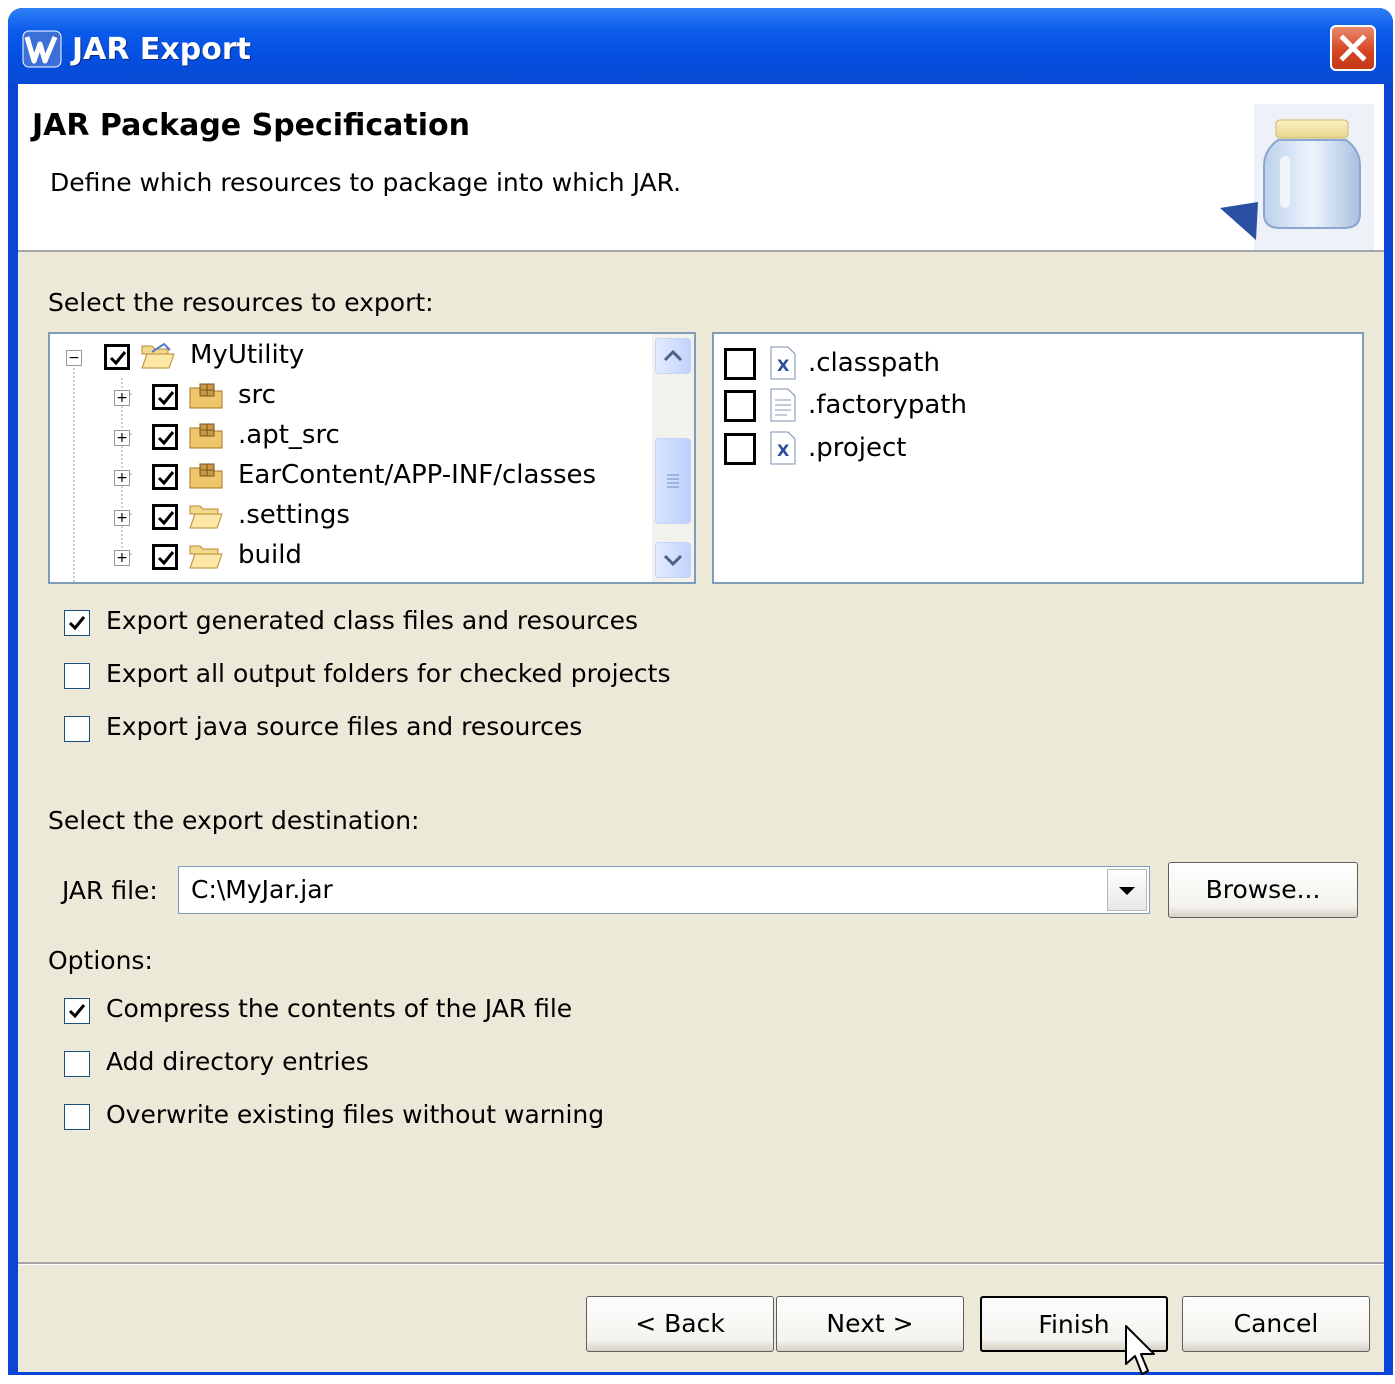 The height and width of the screenshot is (1384, 1395). Describe the element at coordinates (294, 515) in the screenshot. I see `tree-item-label: .settings` at that location.